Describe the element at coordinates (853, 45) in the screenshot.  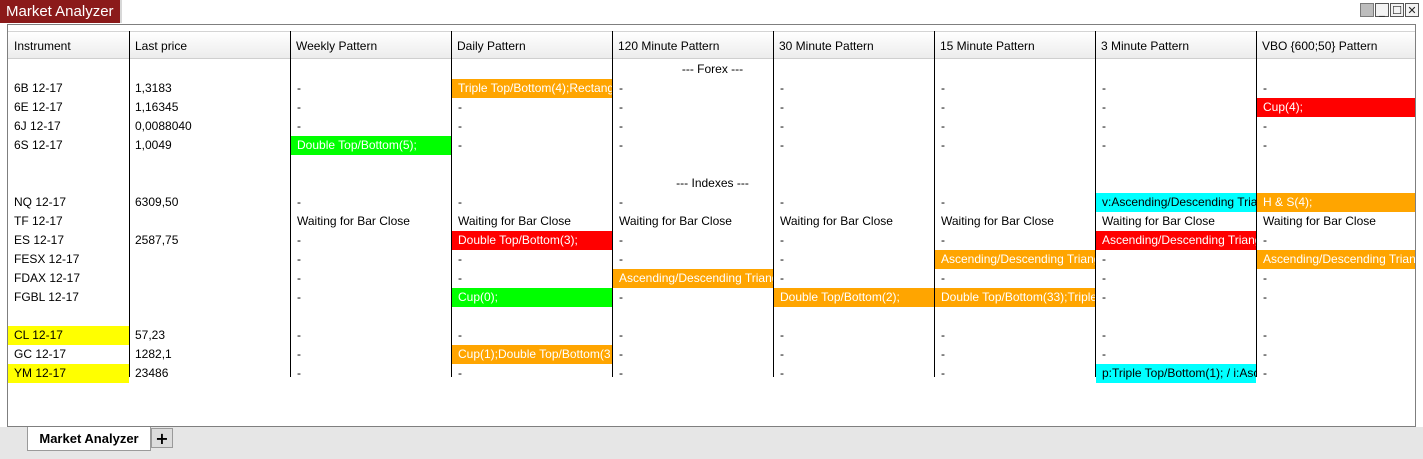
I see `column-header-30-minute: 30 Minute Pattern` at that location.